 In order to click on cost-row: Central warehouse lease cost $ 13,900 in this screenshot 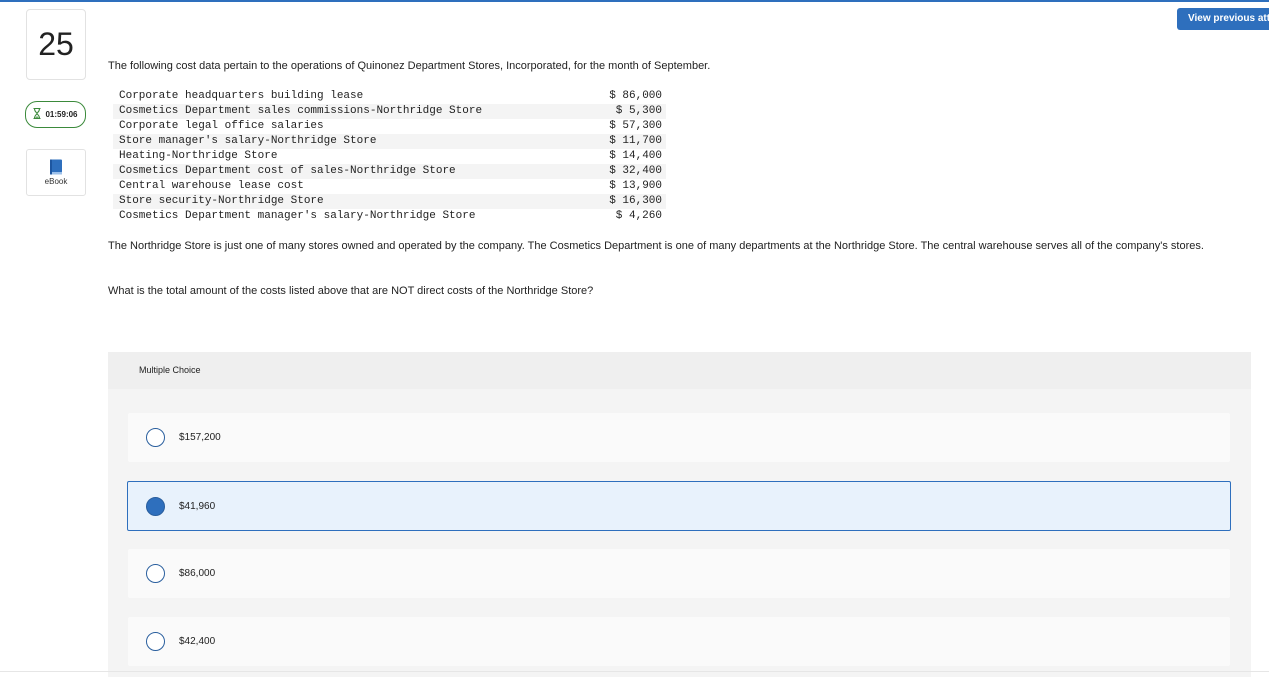, I will do `click(389, 186)`.